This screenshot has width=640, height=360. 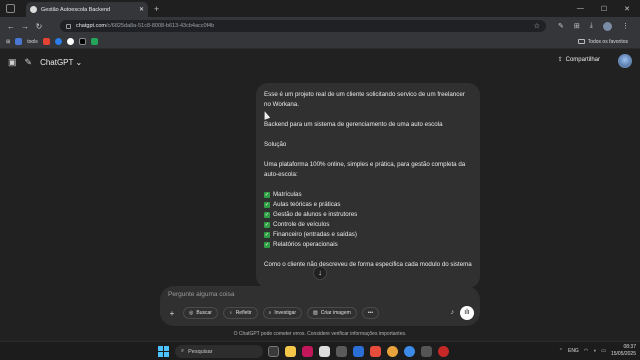 What do you see at coordinates (290, 351) in the screenshot?
I see `file-explorer-icon` at bounding box center [290, 351].